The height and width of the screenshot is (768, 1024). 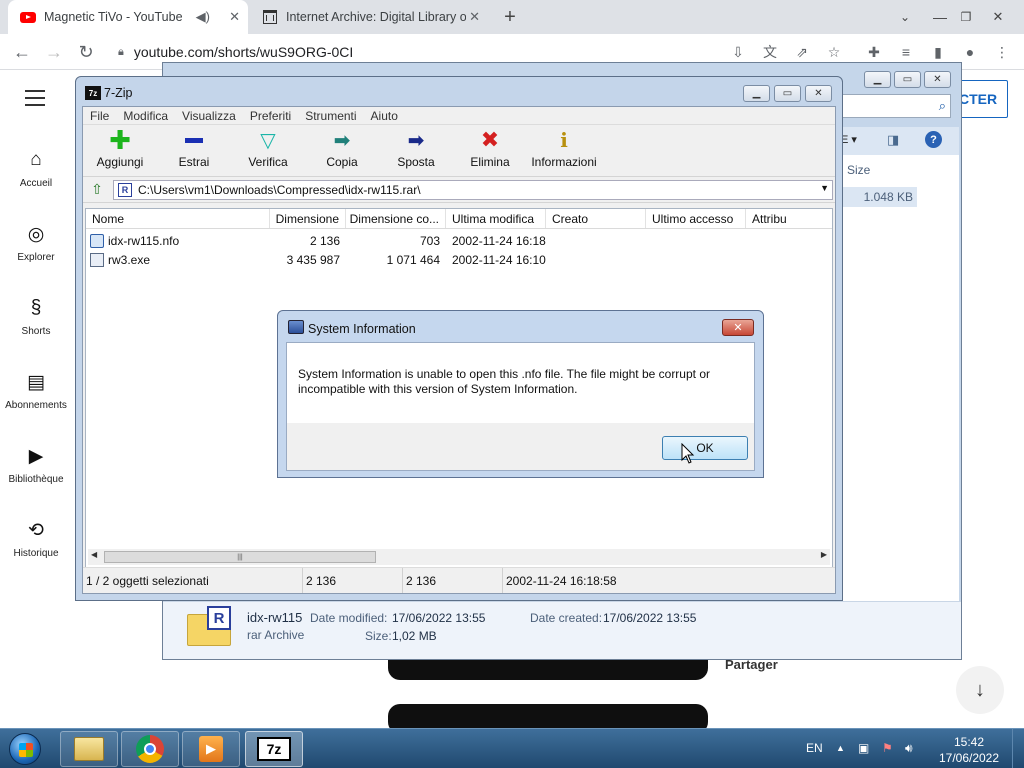 I want to click on taskbar-7zip: 7z, so click(x=274, y=749).